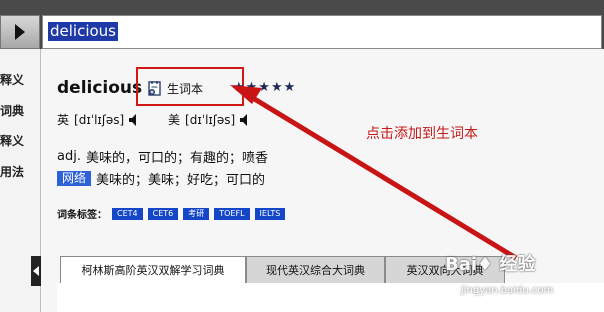  Describe the element at coordinates (270, 213) in the screenshot. I see `tag-badge: IELTS` at that location.